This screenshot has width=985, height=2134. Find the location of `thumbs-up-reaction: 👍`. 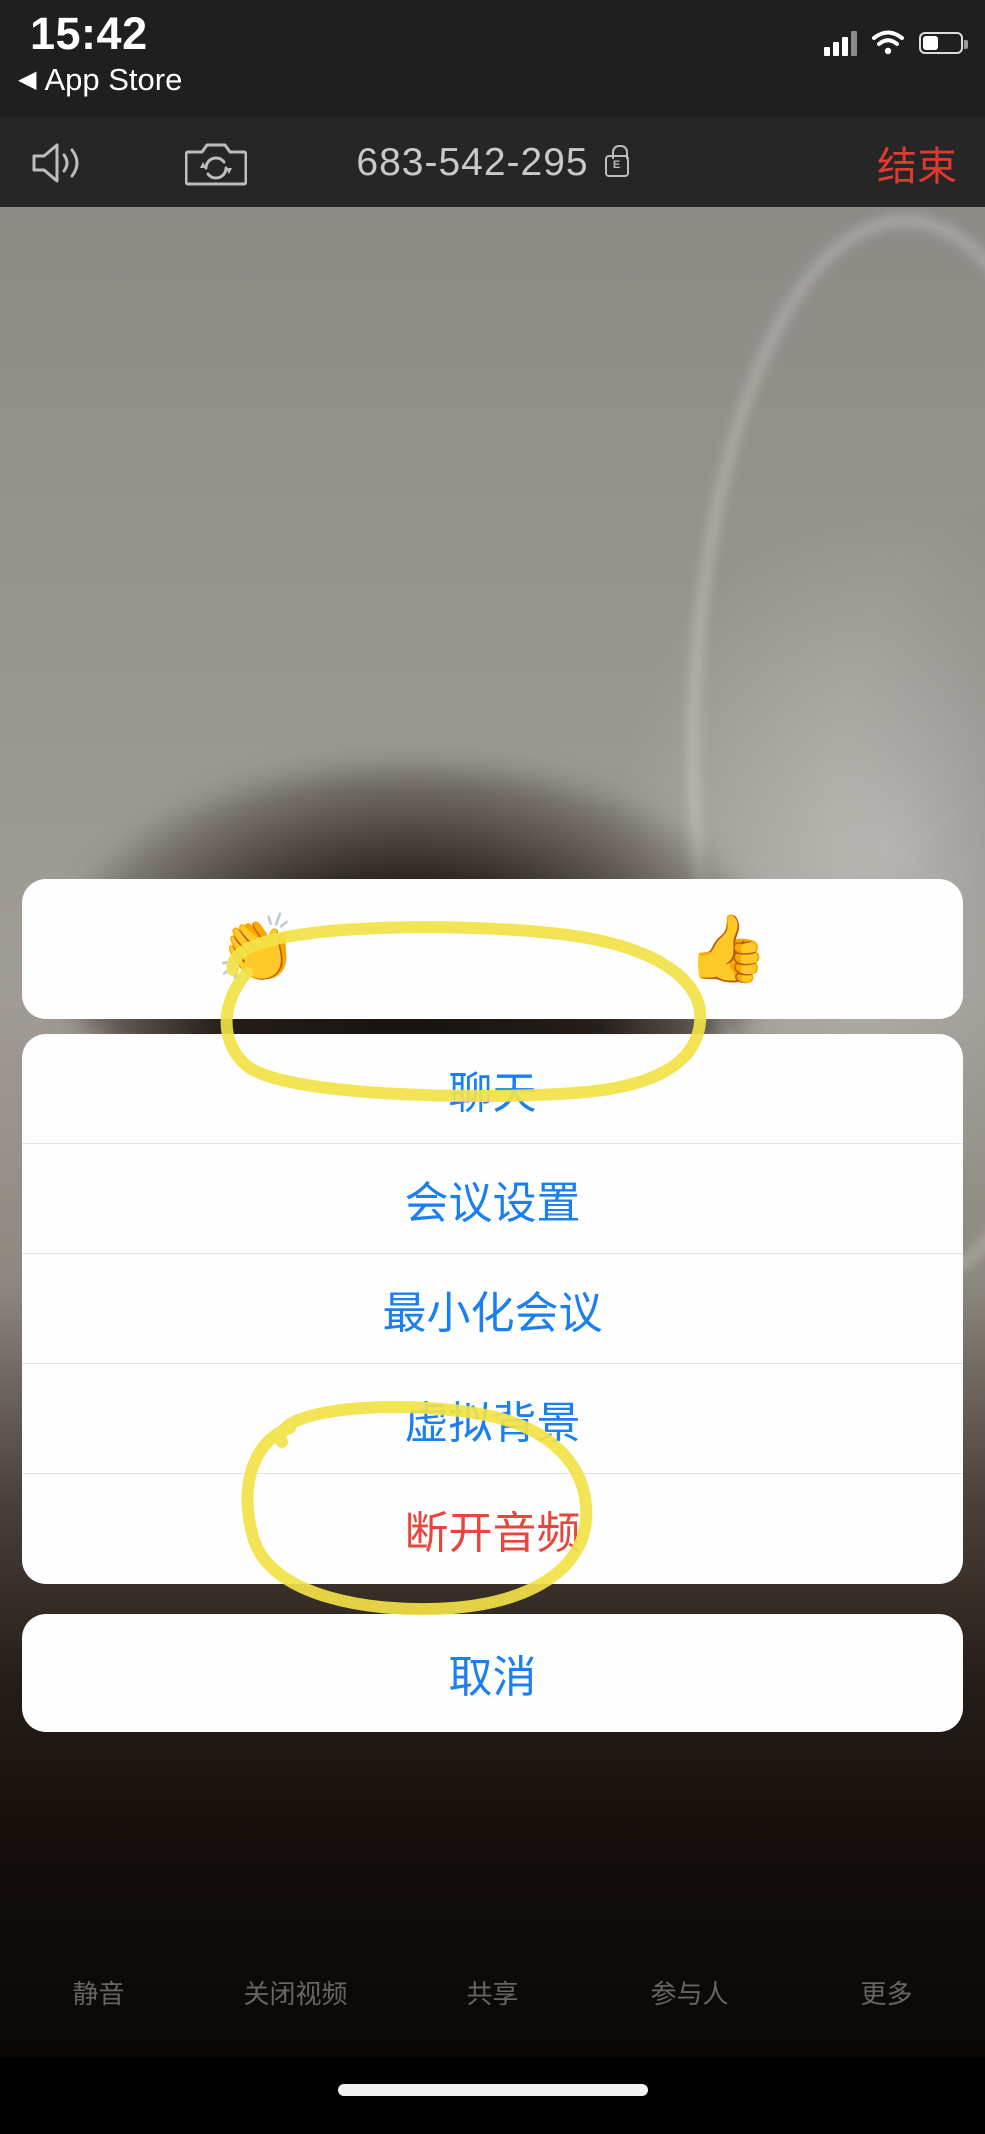

thumbs-up-reaction: 👍 is located at coordinates (728, 949).